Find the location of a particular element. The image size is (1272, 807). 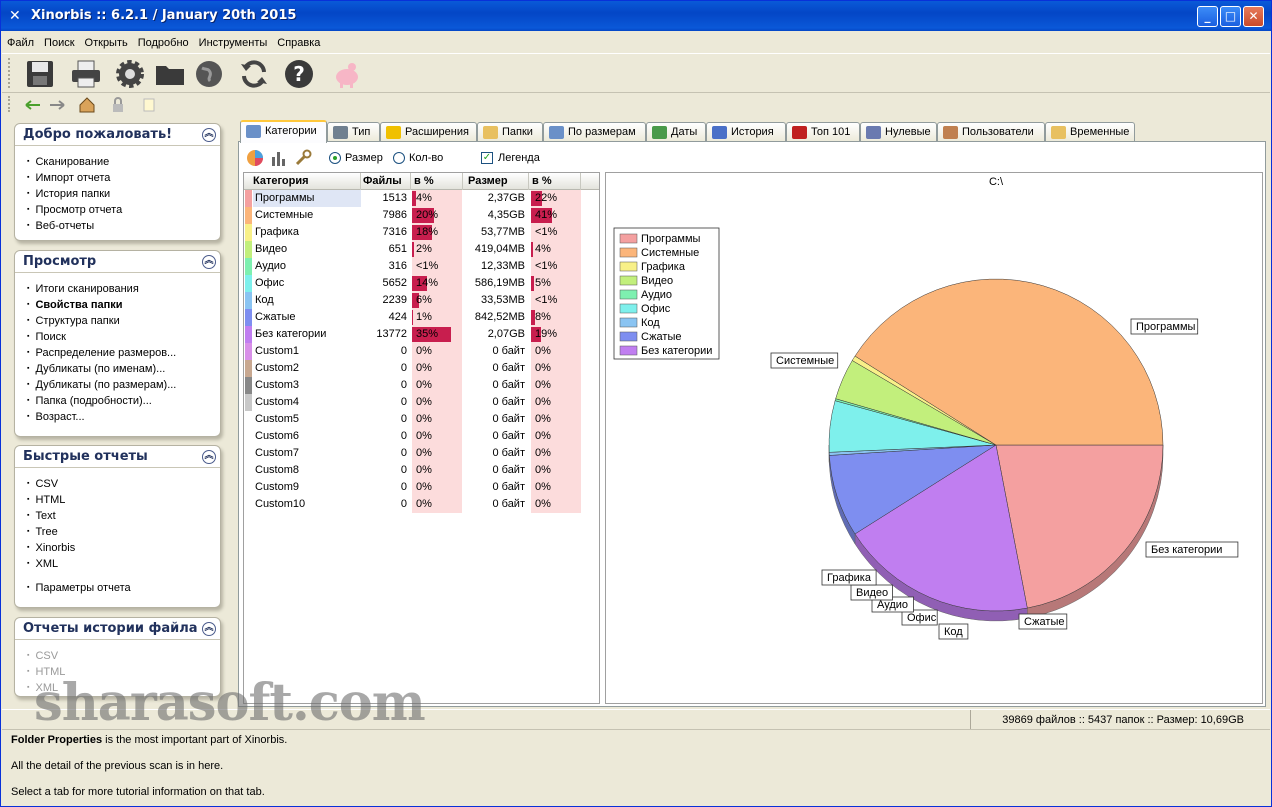

sidebar-link: CSV is located at coordinates (123, 484).